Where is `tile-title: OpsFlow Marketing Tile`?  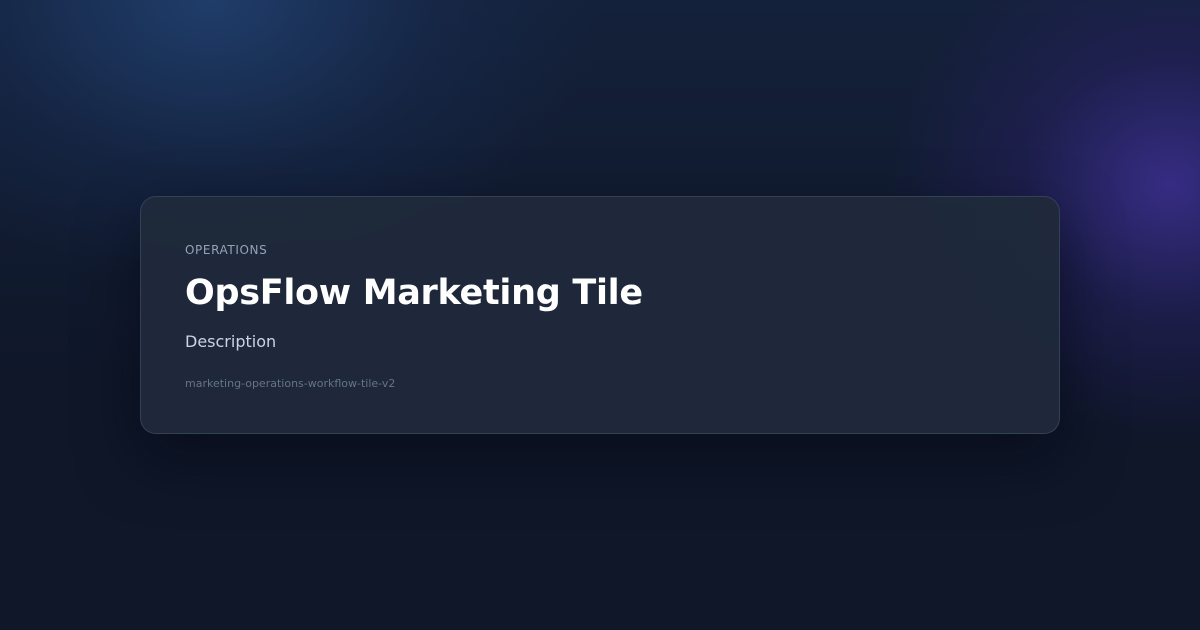
tile-title: OpsFlow Marketing Tile is located at coordinates (414, 293).